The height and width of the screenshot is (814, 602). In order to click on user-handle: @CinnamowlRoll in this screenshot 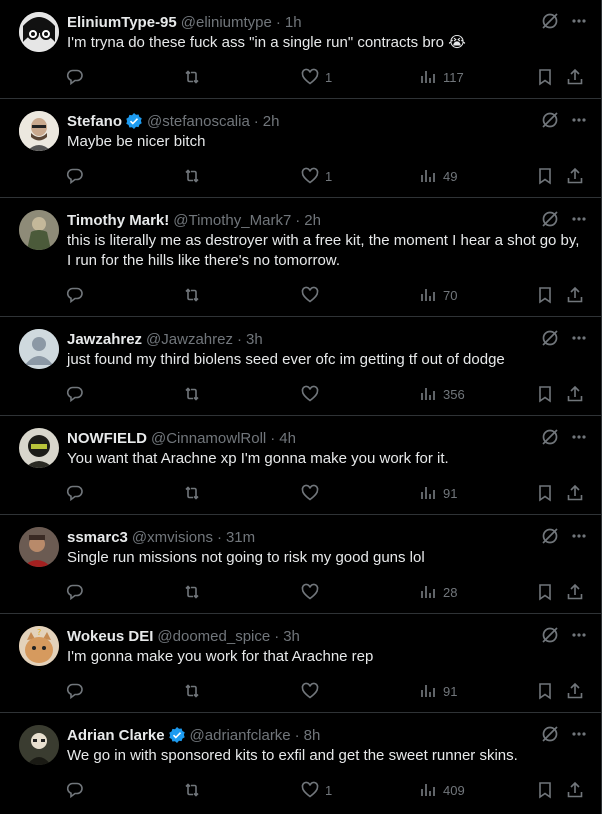, I will do `click(208, 438)`.